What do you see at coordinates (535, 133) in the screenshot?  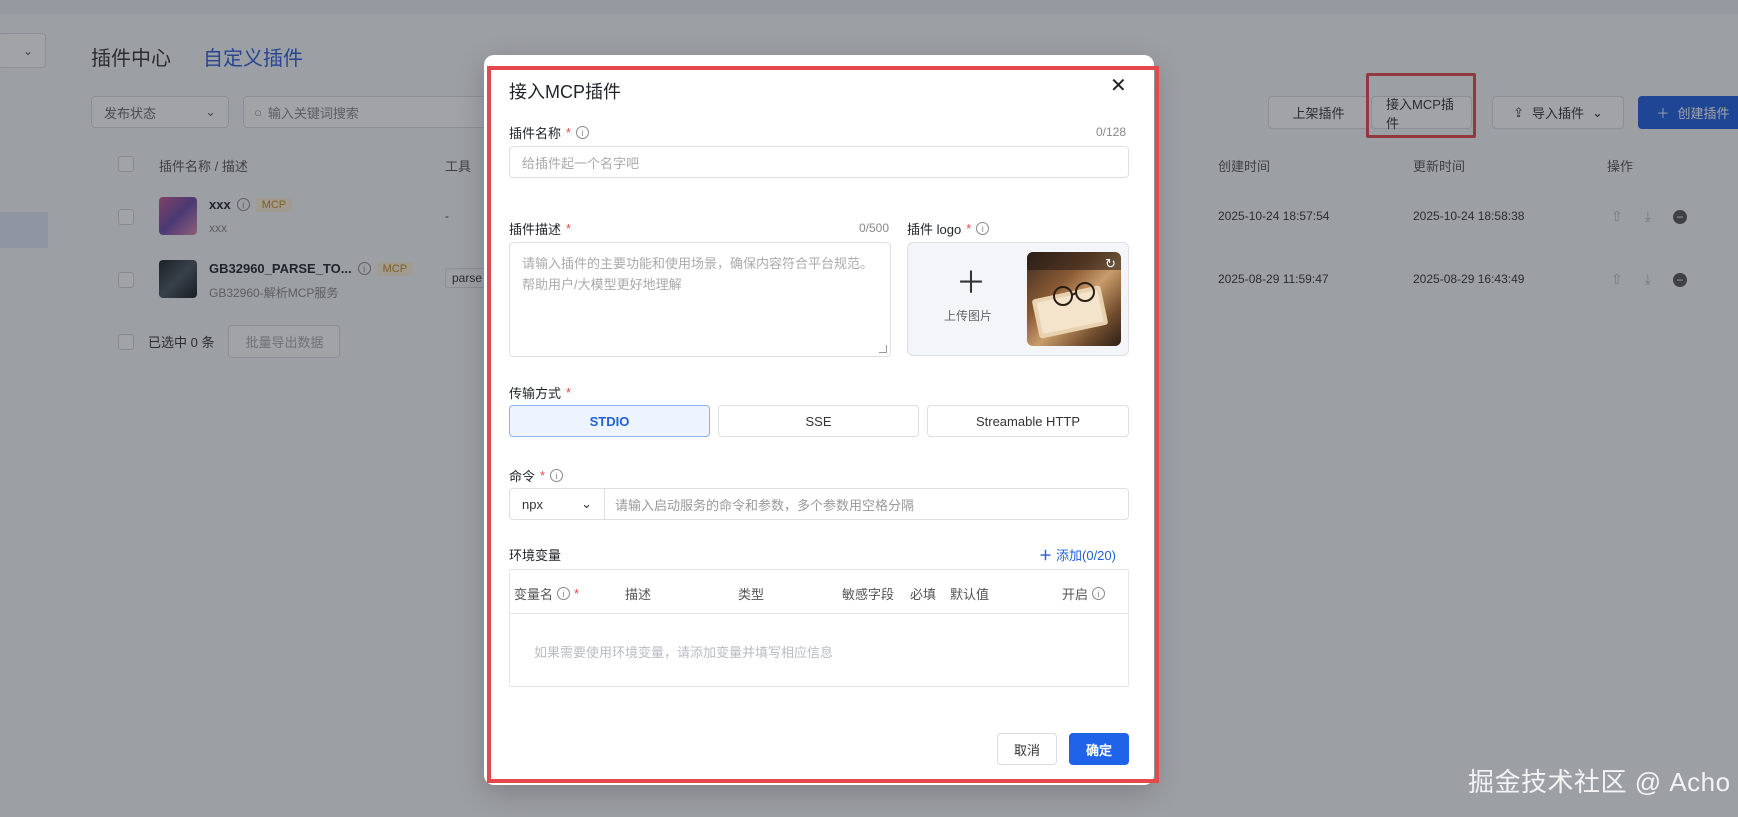 I see `name-label-text: 插件名称` at bounding box center [535, 133].